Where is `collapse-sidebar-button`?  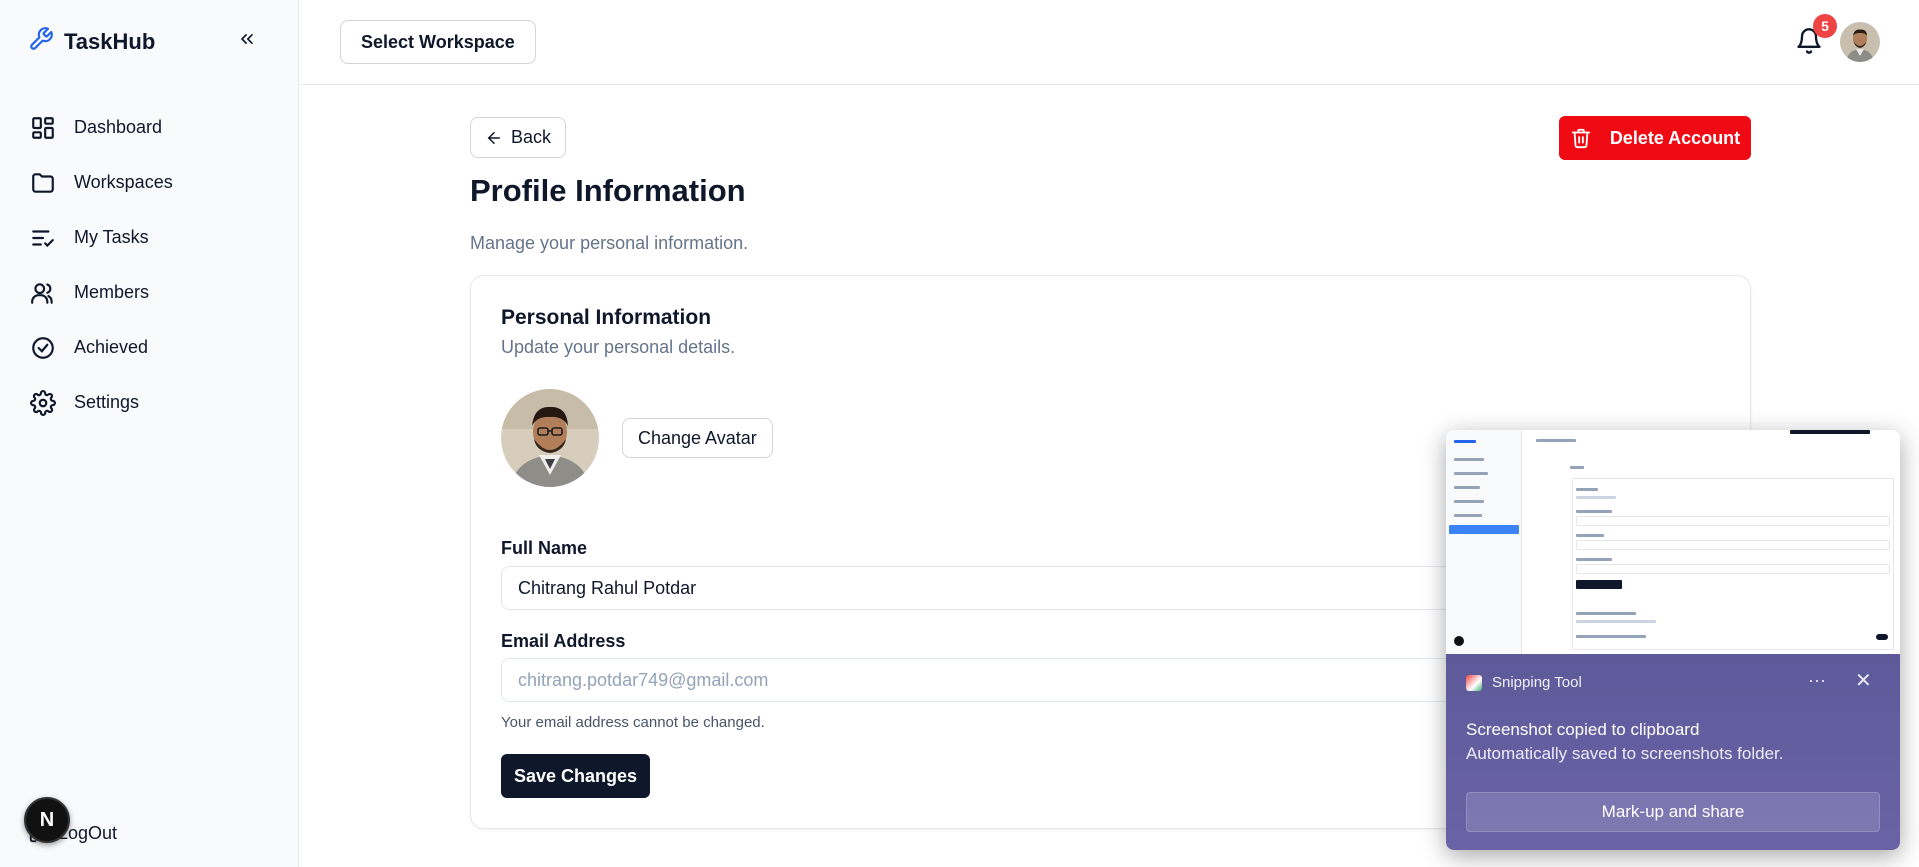
collapse-sidebar-button is located at coordinates (247, 39).